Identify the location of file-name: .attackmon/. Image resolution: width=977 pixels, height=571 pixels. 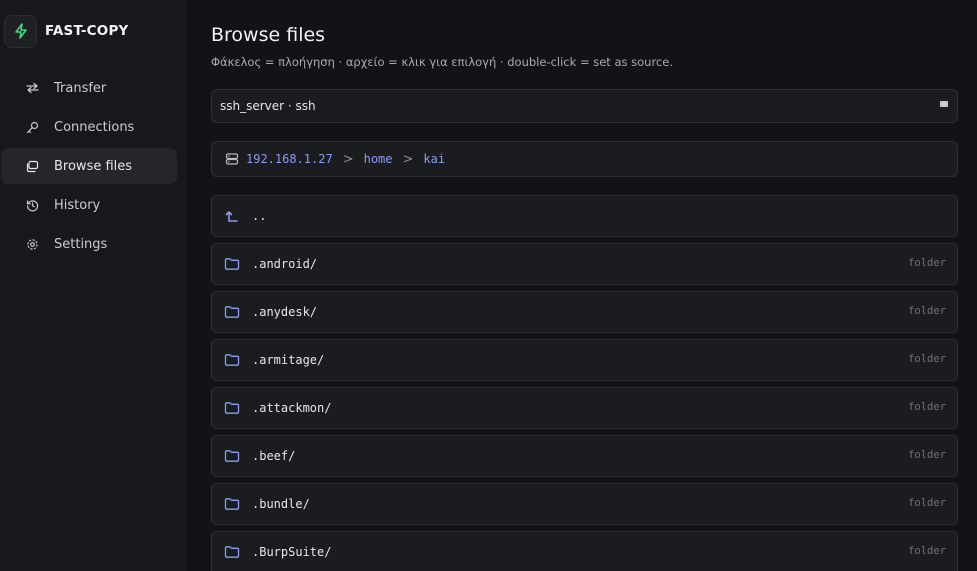
(292, 408).